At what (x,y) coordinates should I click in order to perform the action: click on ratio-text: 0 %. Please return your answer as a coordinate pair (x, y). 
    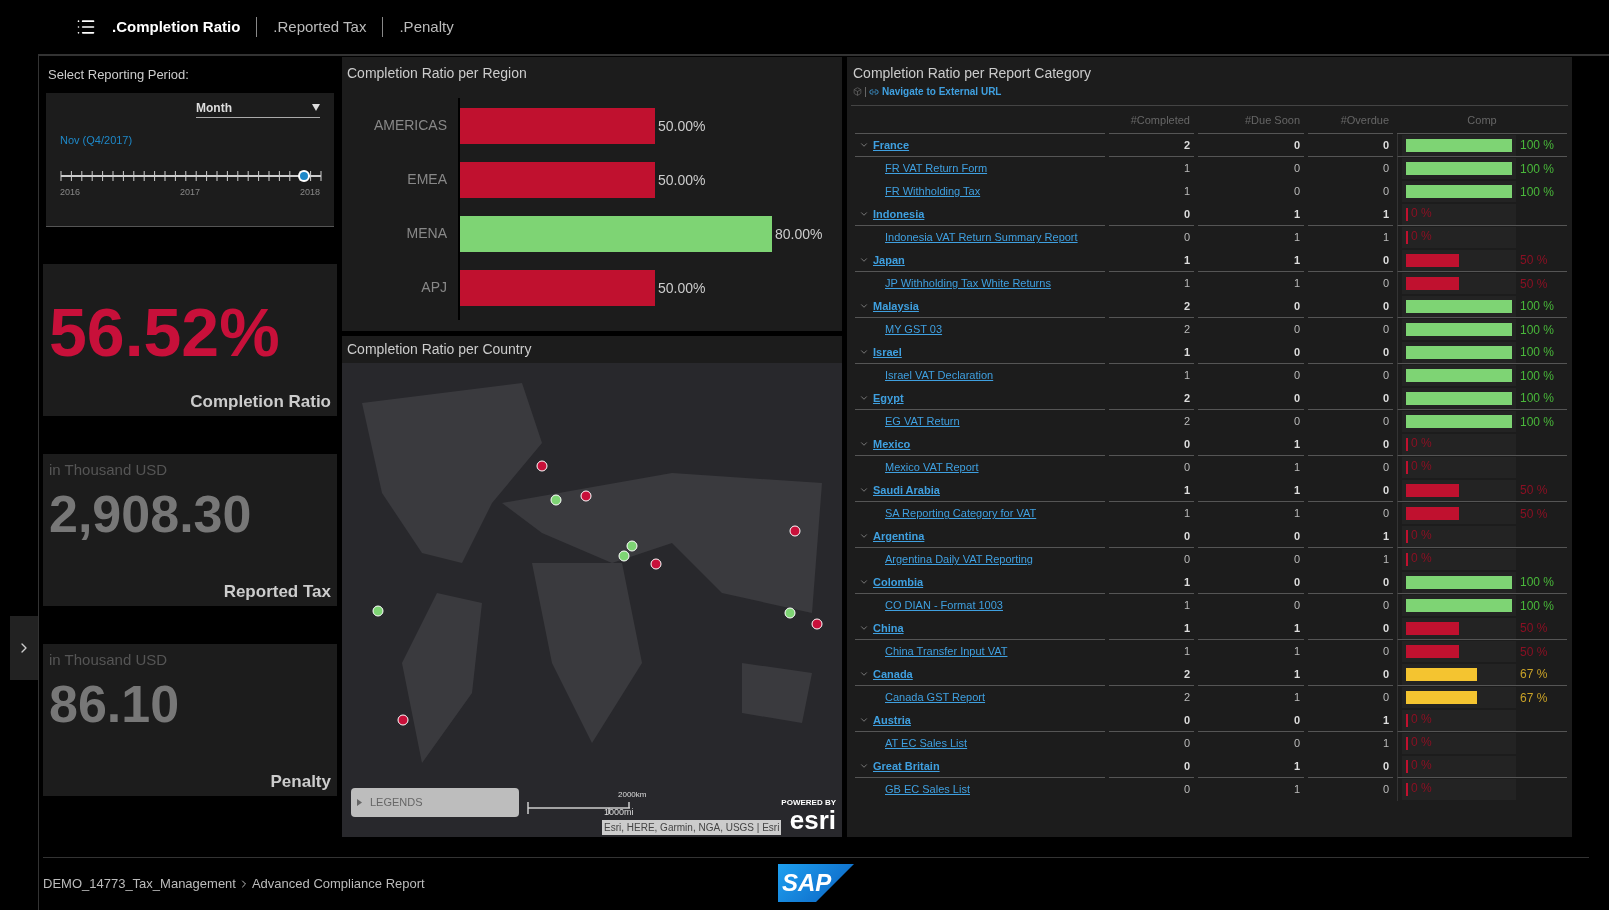
    Looking at the image, I should click on (1421, 466).